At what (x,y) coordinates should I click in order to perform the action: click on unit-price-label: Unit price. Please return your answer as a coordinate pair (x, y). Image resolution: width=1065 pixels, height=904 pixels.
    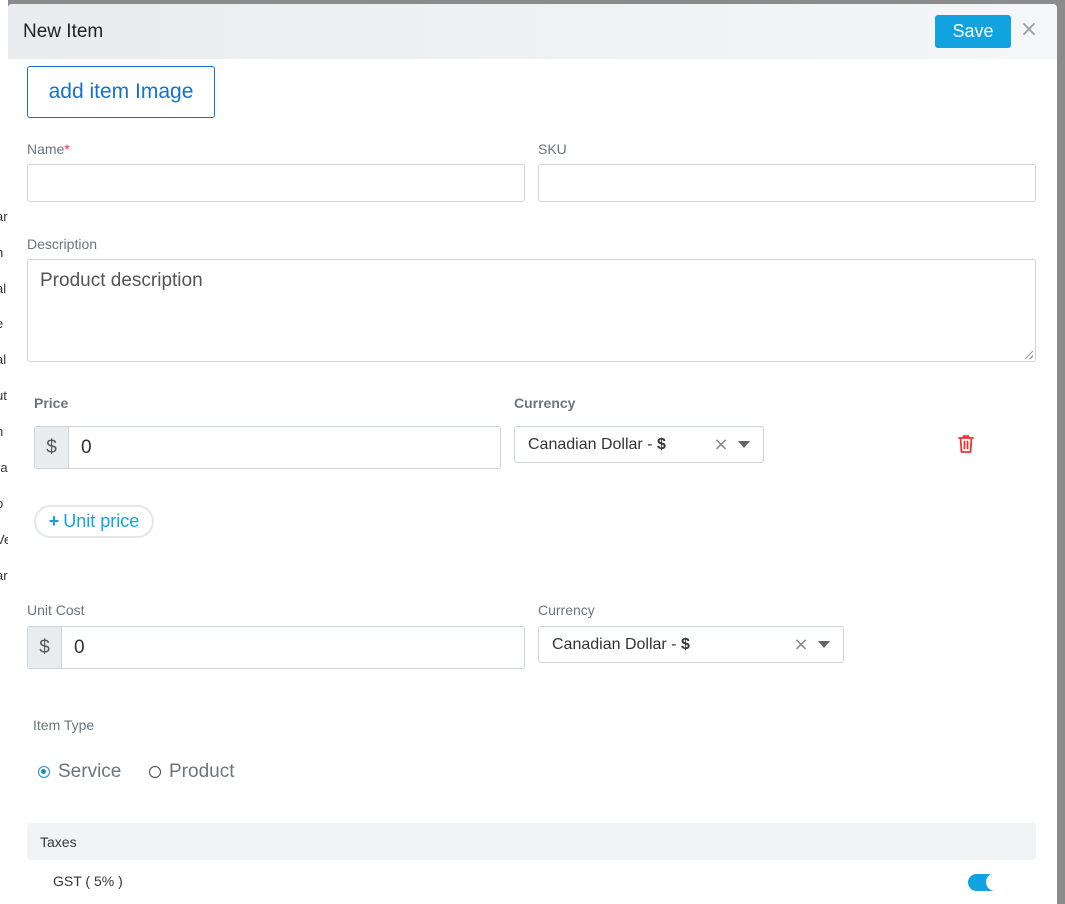
    Looking at the image, I should click on (101, 521).